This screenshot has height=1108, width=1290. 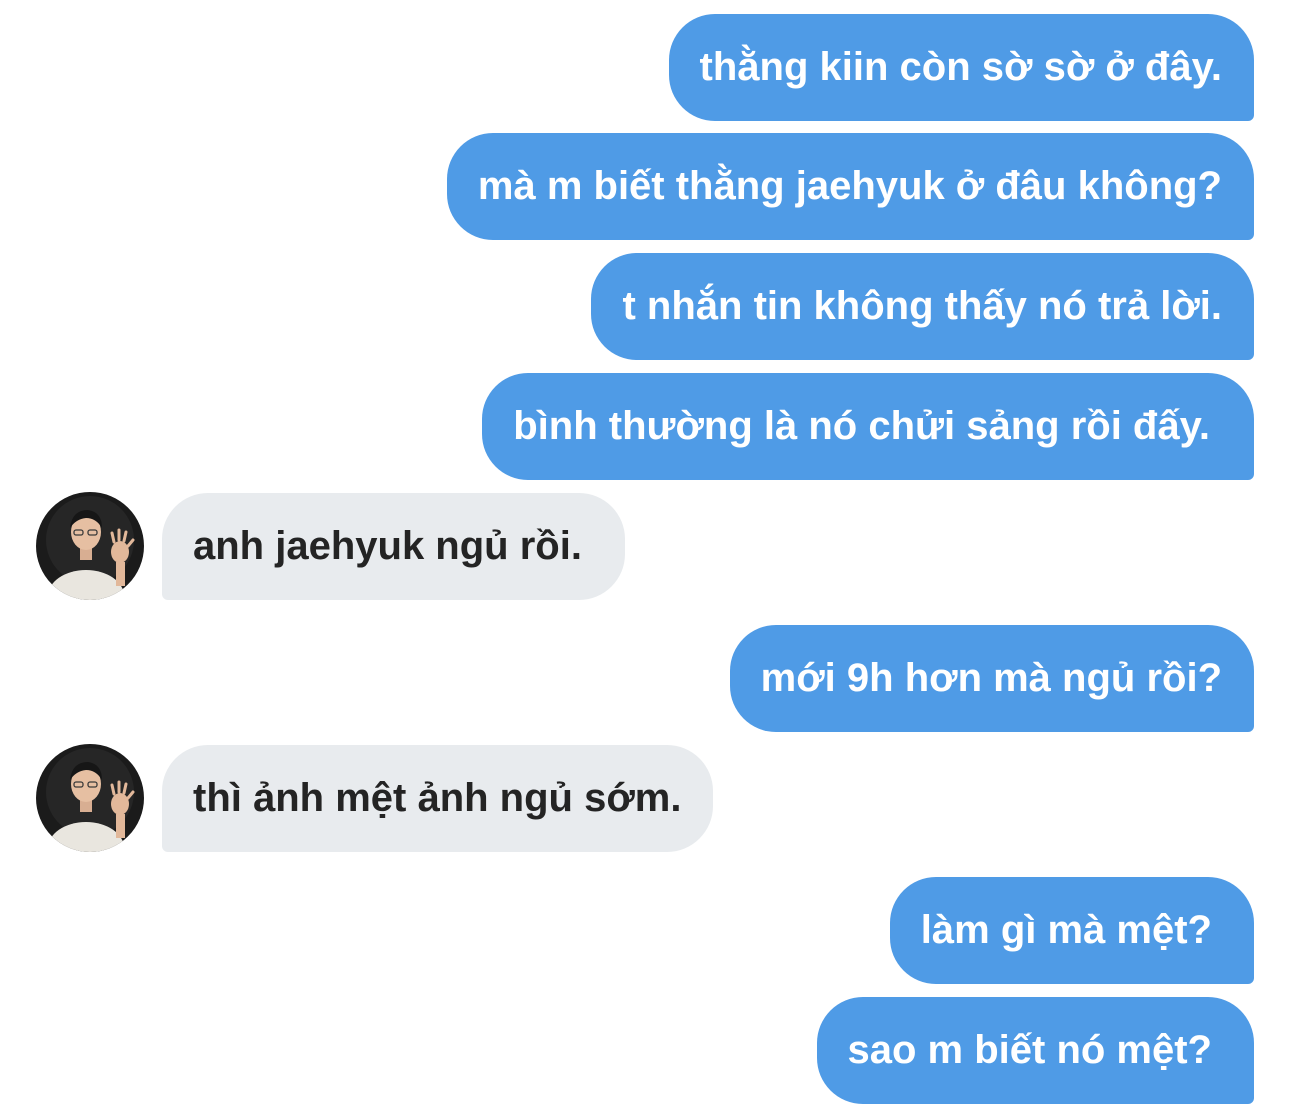 I want to click on sent-message-bubble: làm gì mà mệt?, so click(x=1071, y=930).